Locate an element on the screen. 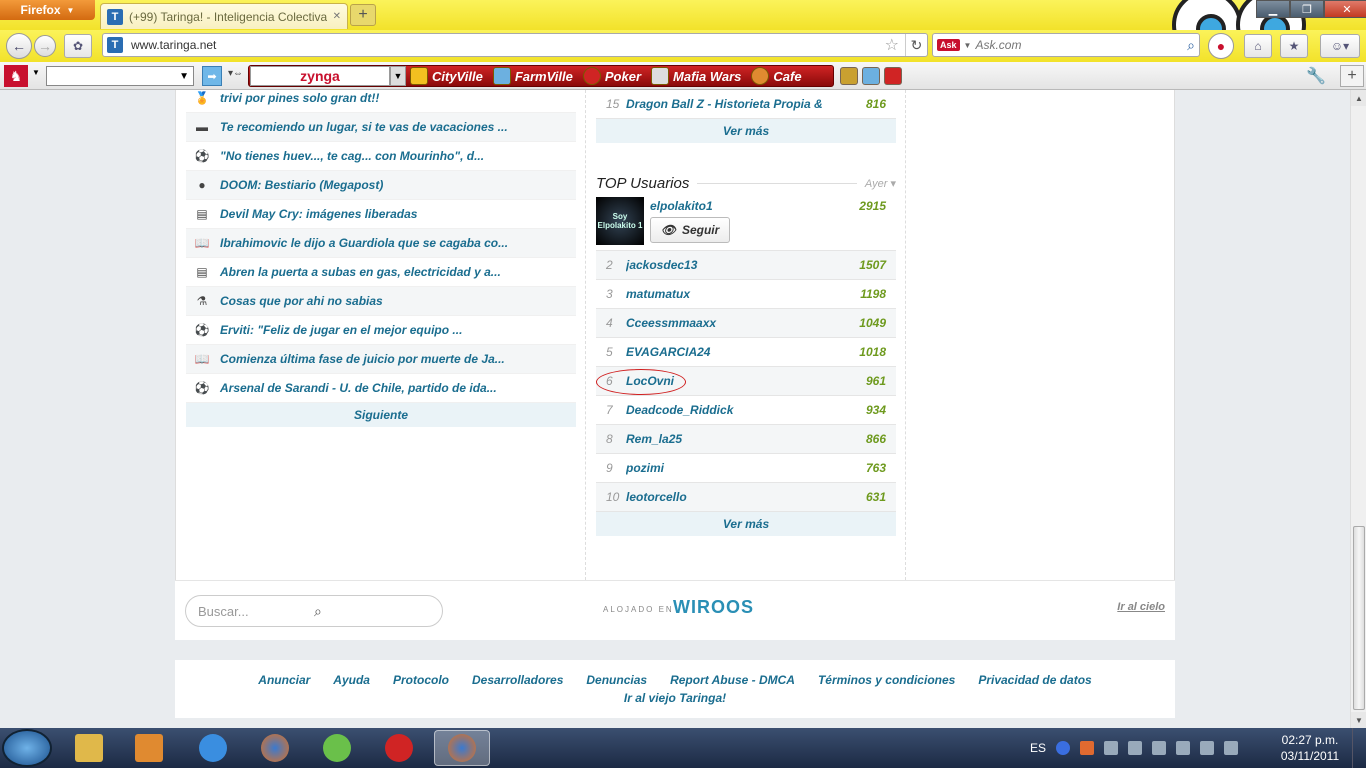  search-bar: Ask ▼ ⌕ is located at coordinates (1066, 45).